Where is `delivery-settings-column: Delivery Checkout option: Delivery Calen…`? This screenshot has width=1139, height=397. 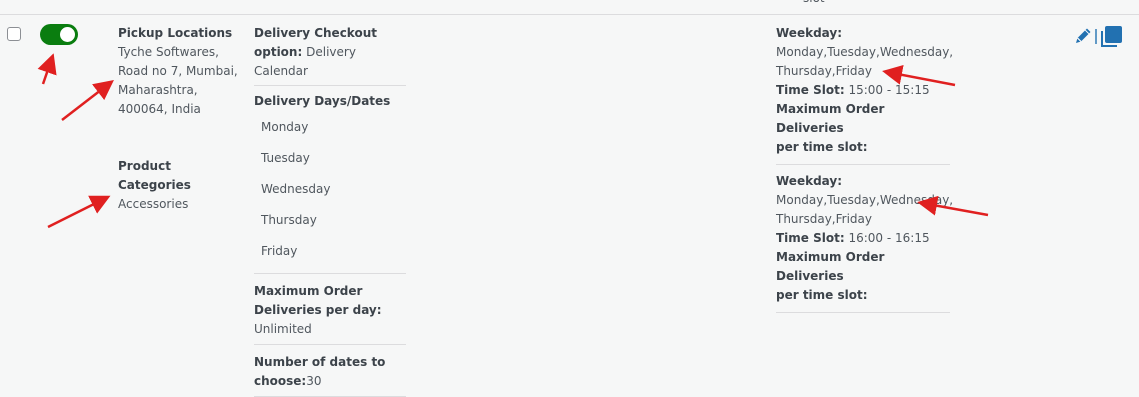
delivery-settings-column: Delivery Checkout option: Delivery Calen… is located at coordinates (330, 210).